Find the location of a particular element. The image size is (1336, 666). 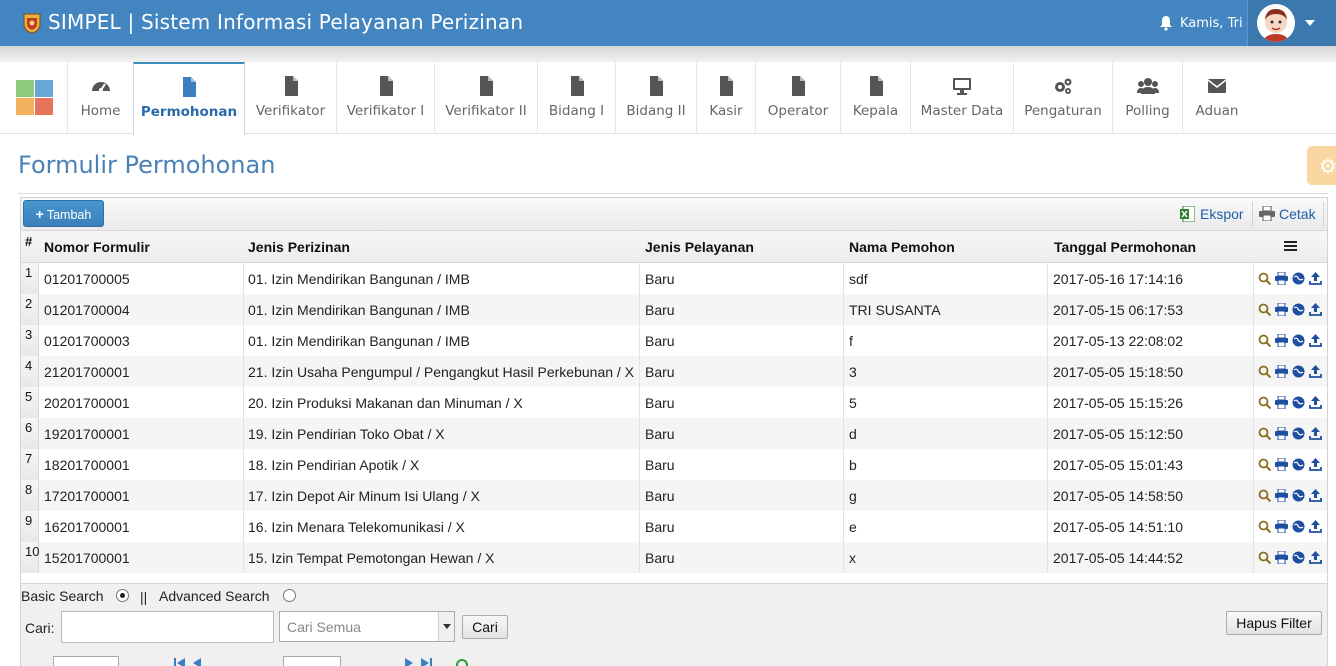

refresh-icon is located at coordinates (462, 662).